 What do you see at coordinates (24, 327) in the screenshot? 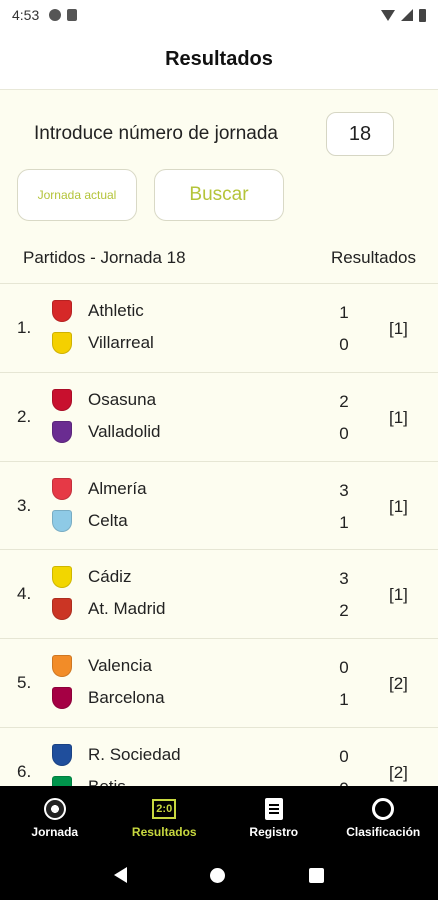
I see `match-index: 1.` at bounding box center [24, 327].